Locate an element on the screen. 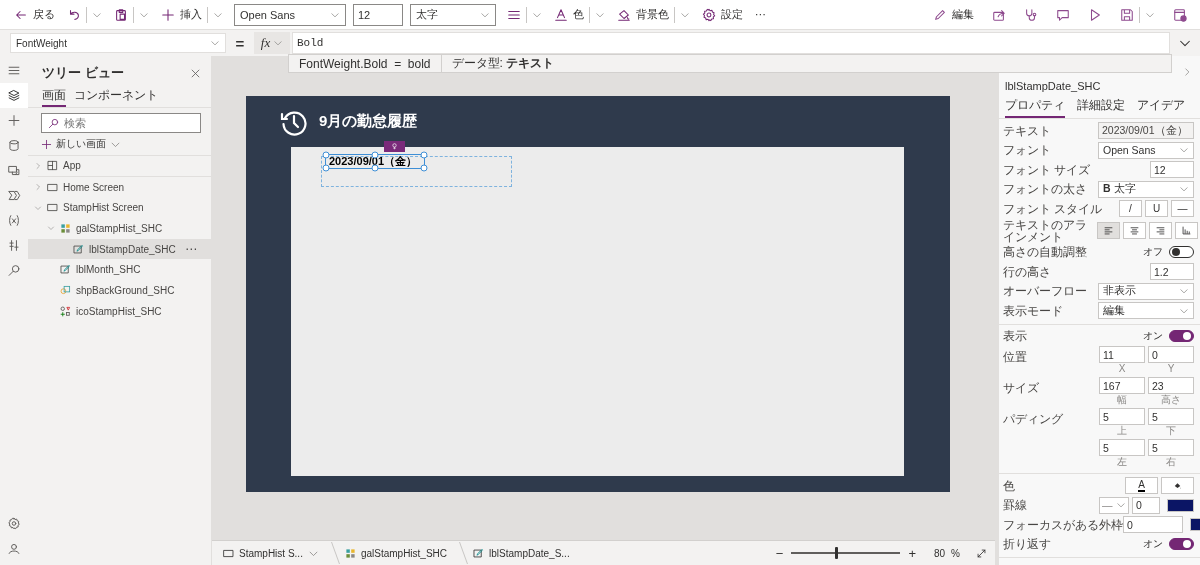 This screenshot has width=1200, height=565. property-label: フォントの太さ is located at coordinates (1045, 189).